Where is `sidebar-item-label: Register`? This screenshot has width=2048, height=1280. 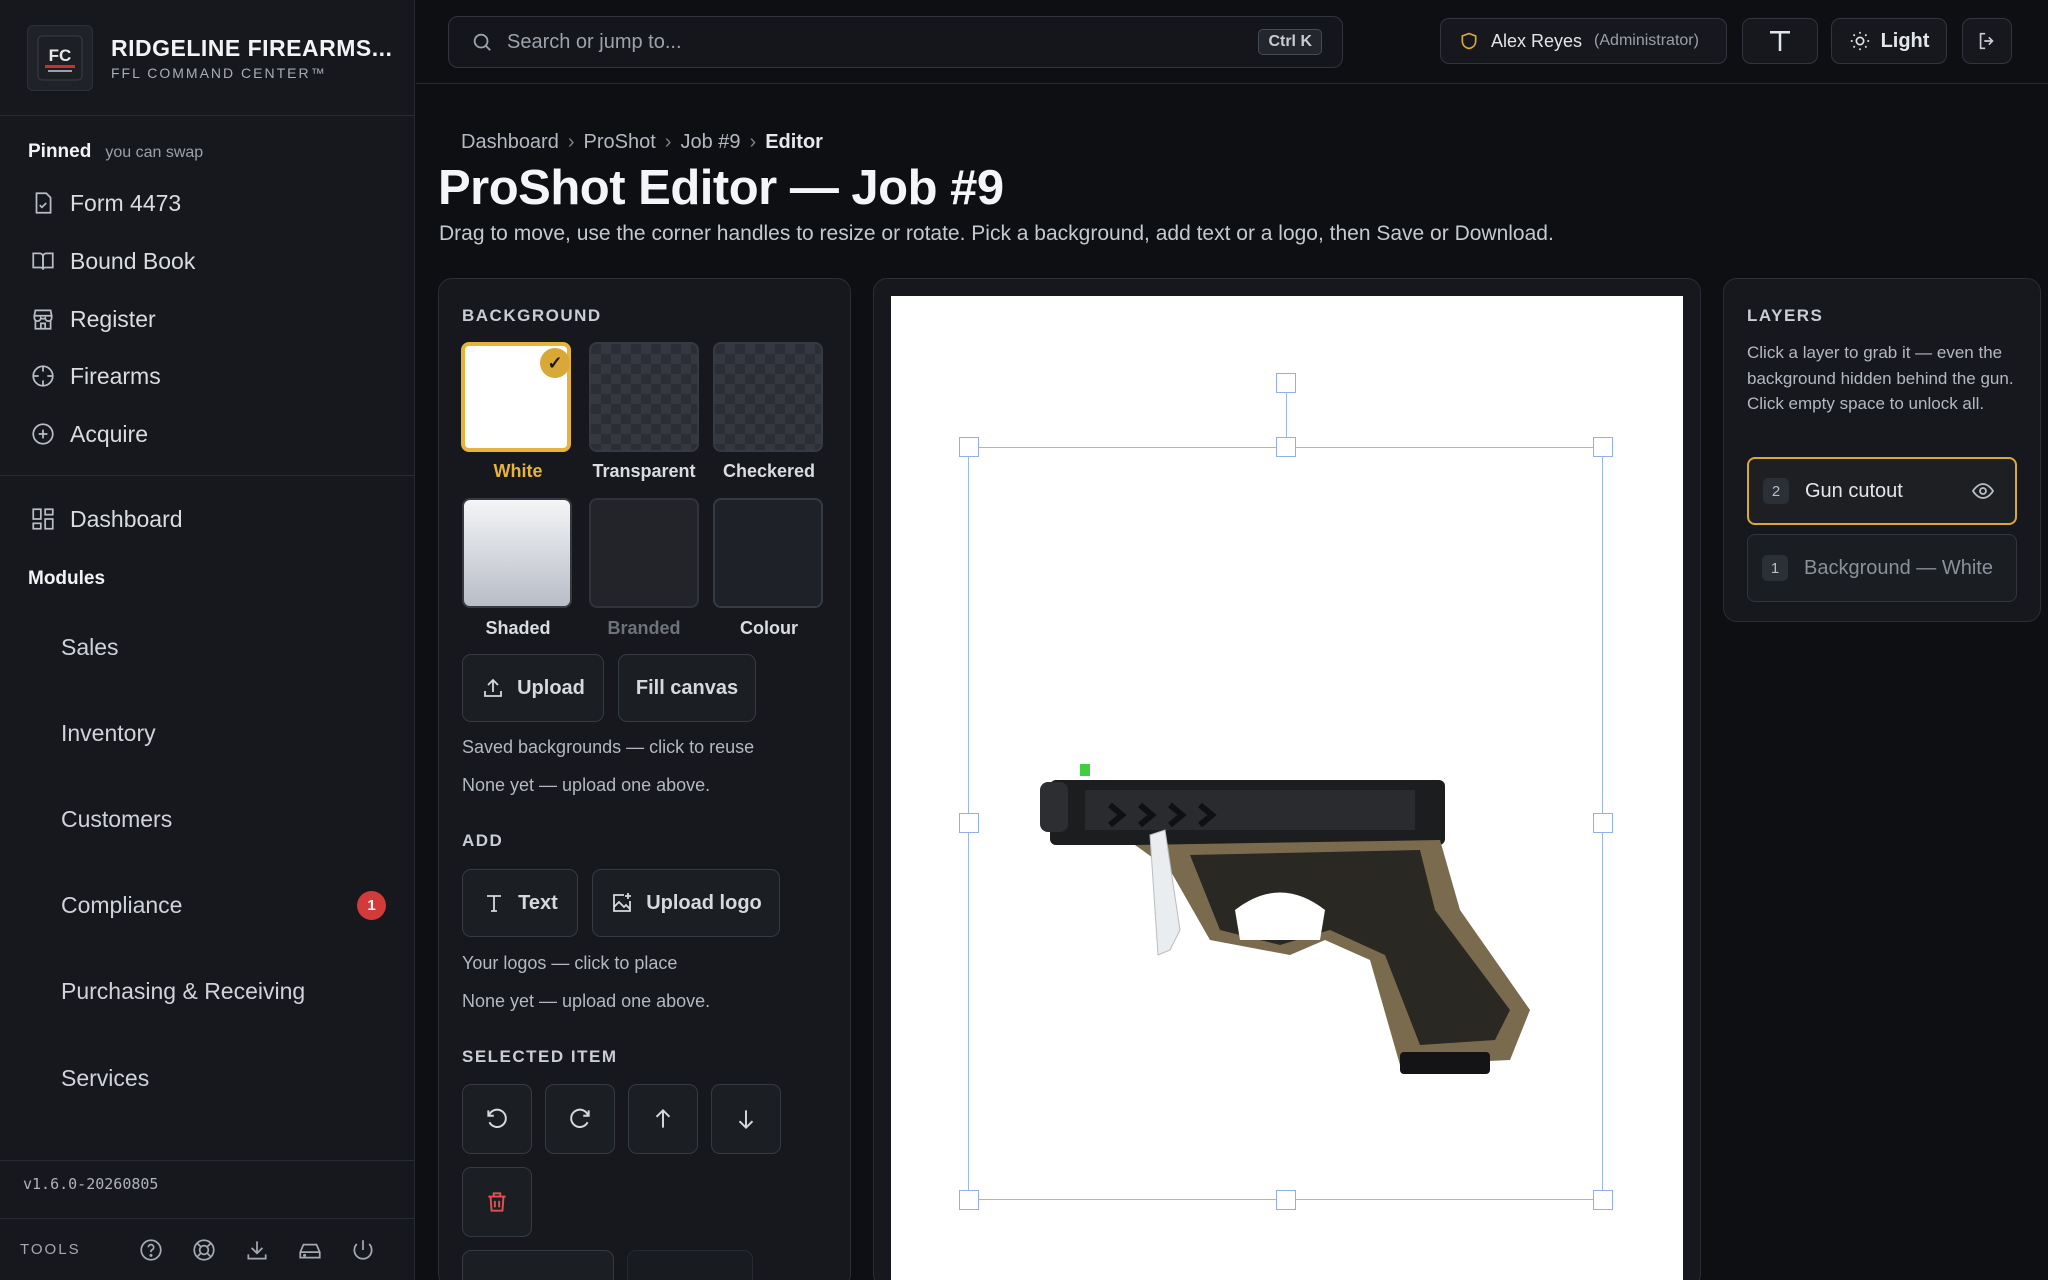 sidebar-item-label: Register is located at coordinates (113, 318).